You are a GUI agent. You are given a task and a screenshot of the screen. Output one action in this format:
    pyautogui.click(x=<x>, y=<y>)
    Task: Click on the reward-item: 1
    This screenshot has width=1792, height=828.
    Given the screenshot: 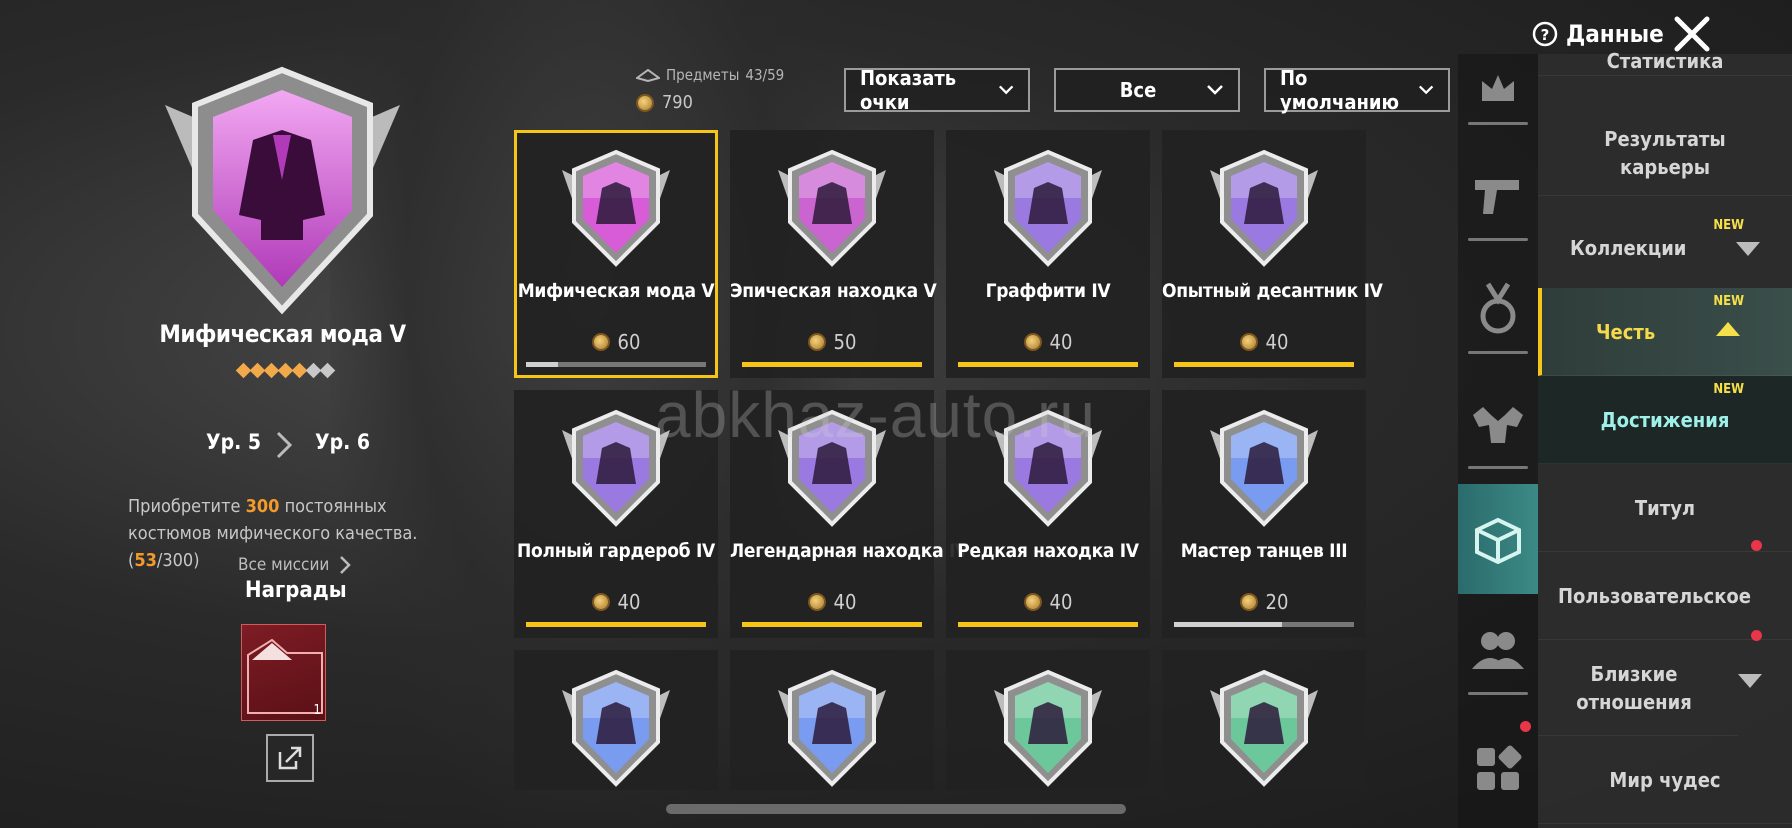 What is the action you would take?
    pyautogui.click(x=283, y=672)
    